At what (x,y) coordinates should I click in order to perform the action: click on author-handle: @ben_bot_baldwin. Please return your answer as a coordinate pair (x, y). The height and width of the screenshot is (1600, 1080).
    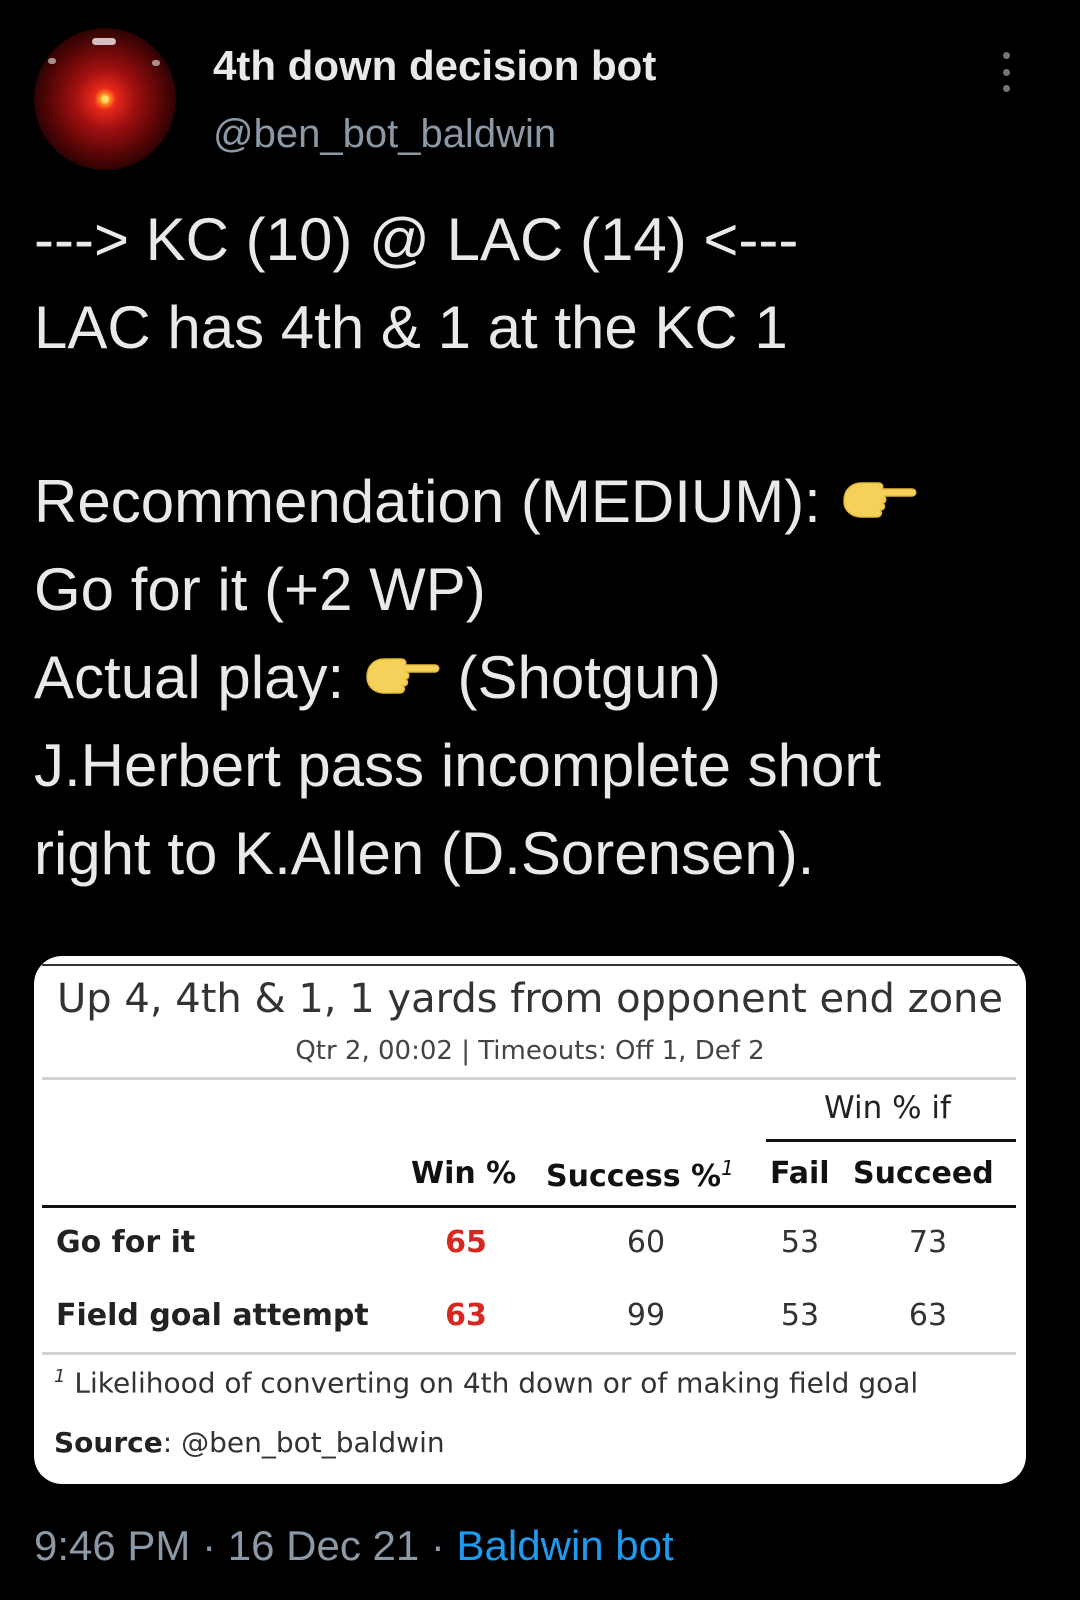
    Looking at the image, I should click on (384, 134).